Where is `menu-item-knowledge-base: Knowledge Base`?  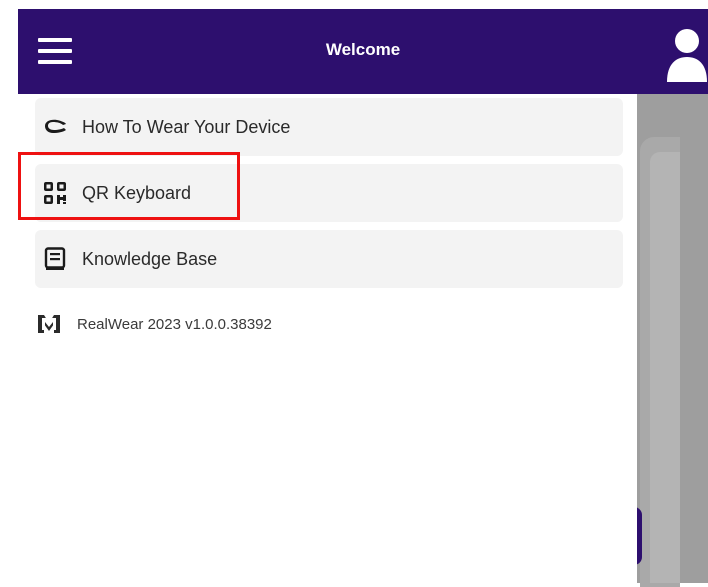
menu-item-knowledge-base: Knowledge Base is located at coordinates (329, 259).